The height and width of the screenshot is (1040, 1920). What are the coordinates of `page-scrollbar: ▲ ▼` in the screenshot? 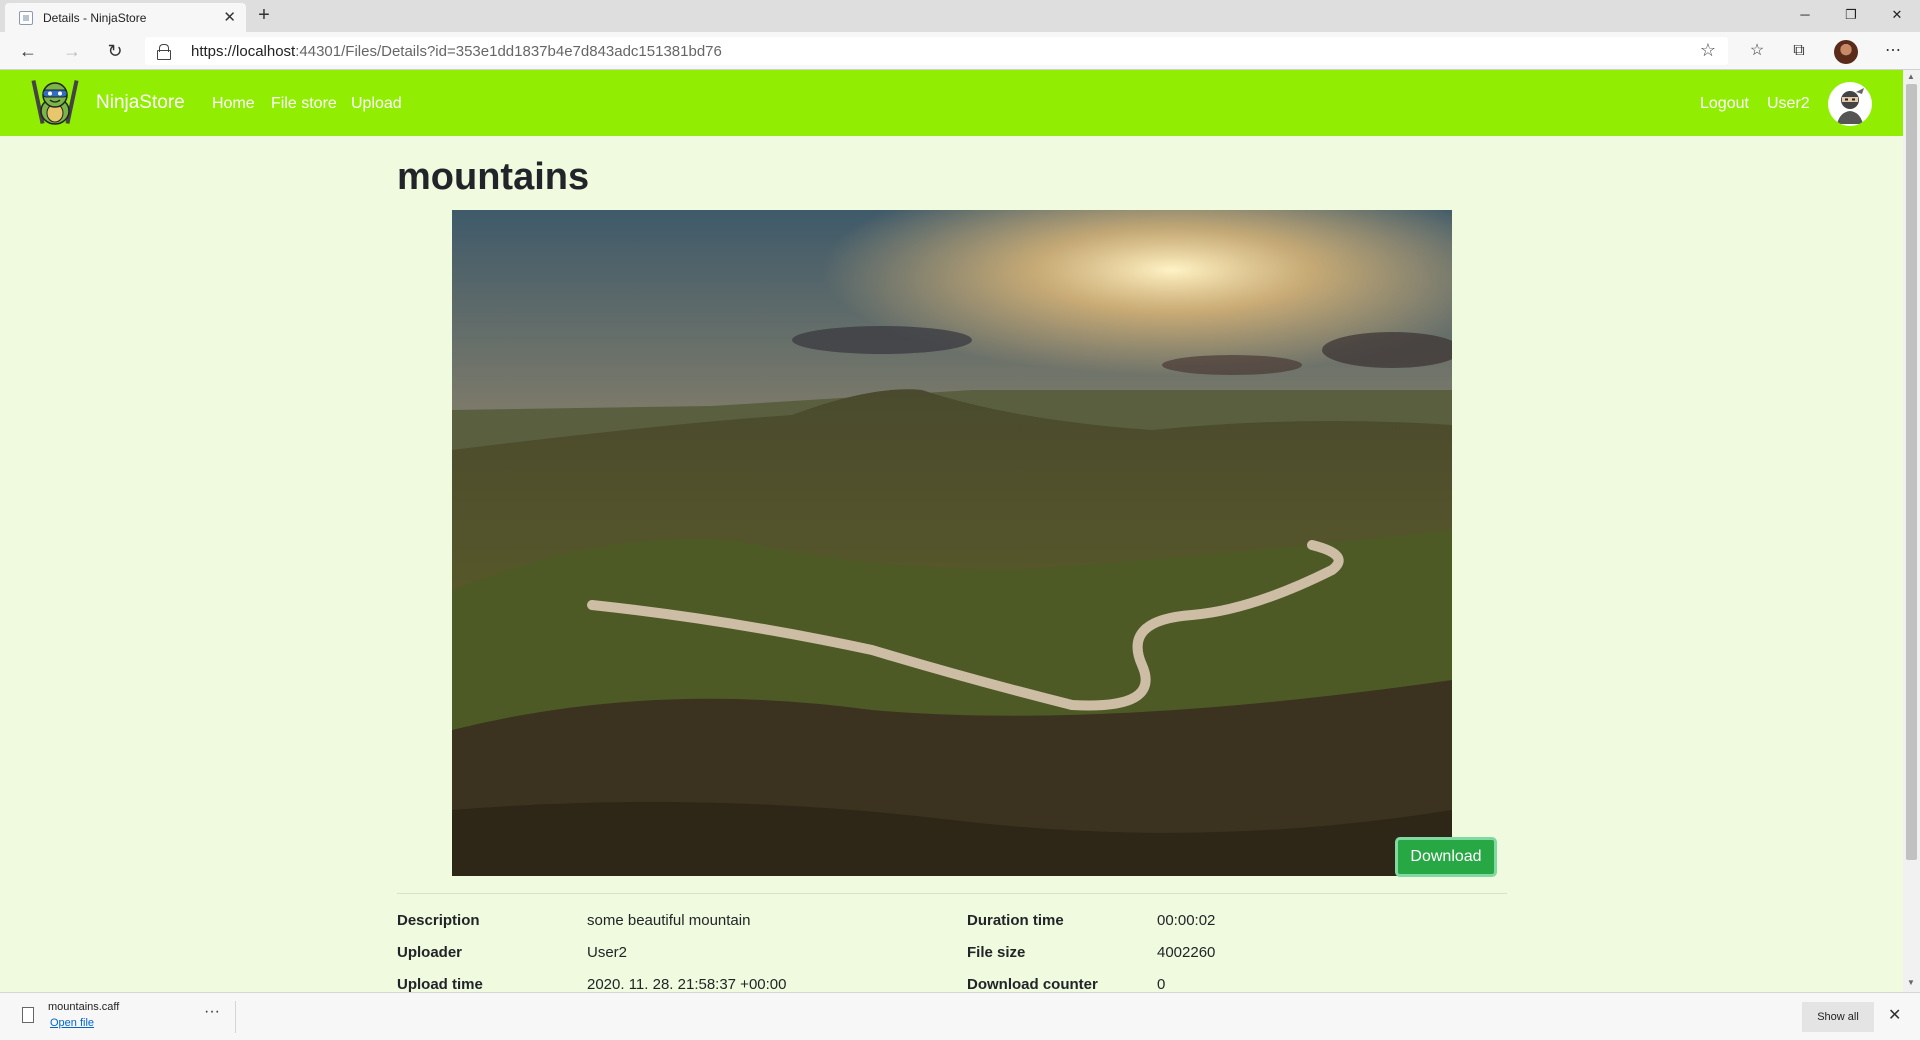 It's located at (1911, 531).